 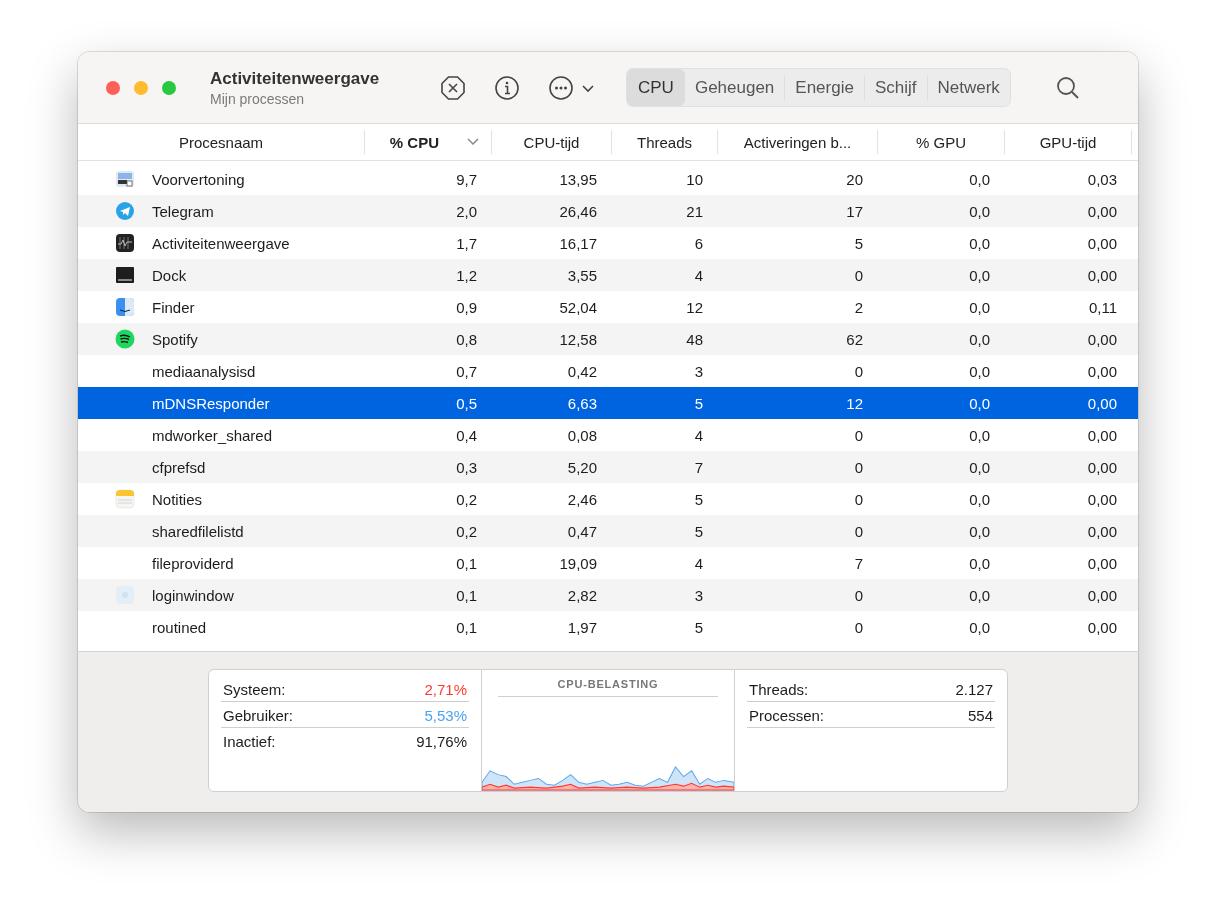 What do you see at coordinates (249, 741) in the screenshot?
I see `stat-label: Inactief:` at bounding box center [249, 741].